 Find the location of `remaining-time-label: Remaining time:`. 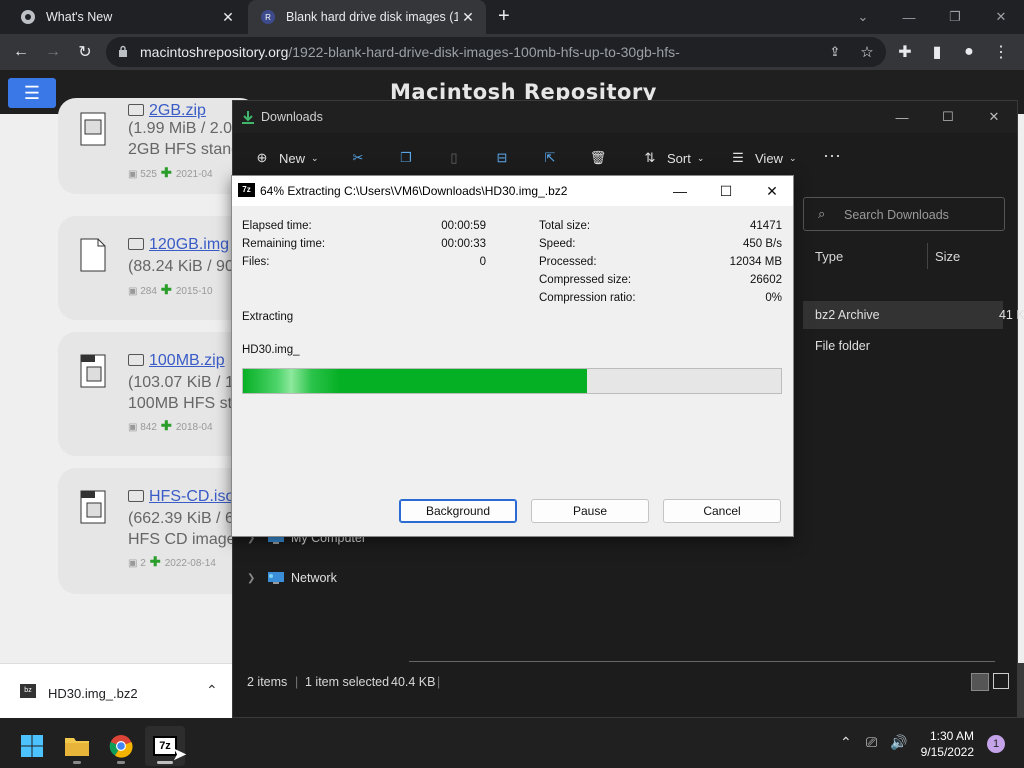

remaining-time-label: Remaining time: is located at coordinates (284, 244).